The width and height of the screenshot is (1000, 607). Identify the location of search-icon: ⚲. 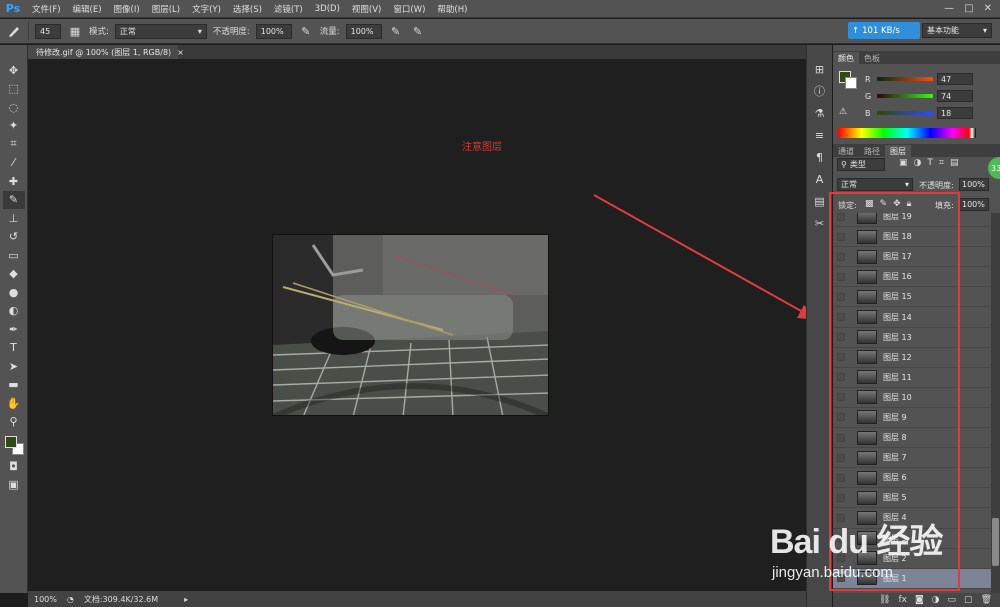
(844, 164).